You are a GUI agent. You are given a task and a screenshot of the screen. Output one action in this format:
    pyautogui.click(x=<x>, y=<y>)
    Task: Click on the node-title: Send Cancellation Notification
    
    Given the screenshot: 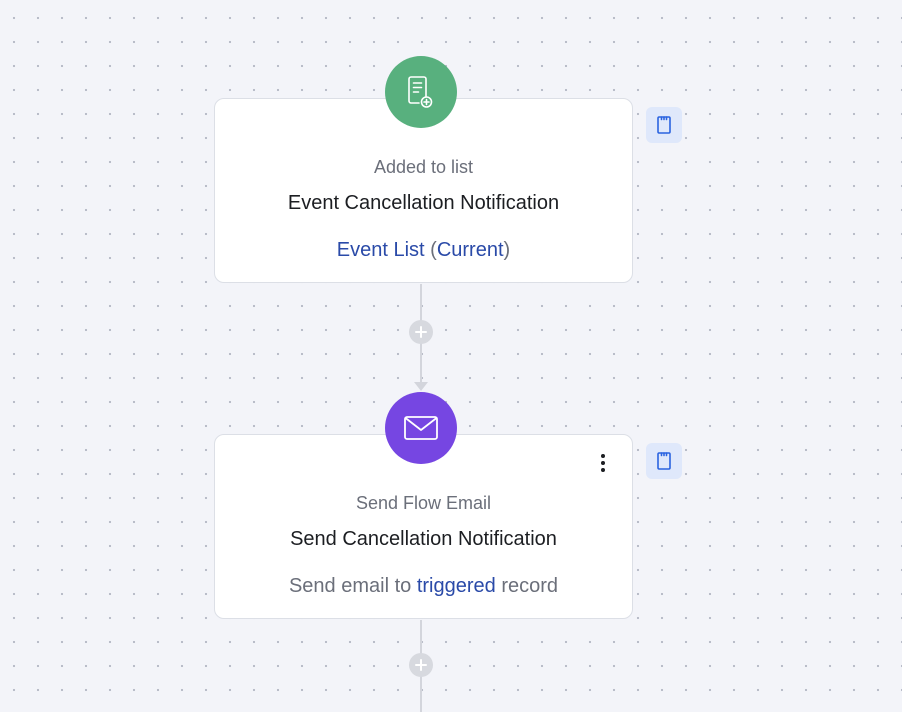 What is the action you would take?
    pyautogui.click(x=423, y=539)
    